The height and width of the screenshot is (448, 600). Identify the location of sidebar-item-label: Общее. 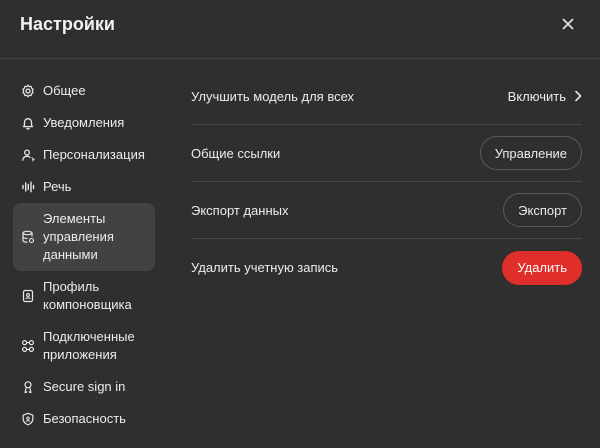
(64, 90).